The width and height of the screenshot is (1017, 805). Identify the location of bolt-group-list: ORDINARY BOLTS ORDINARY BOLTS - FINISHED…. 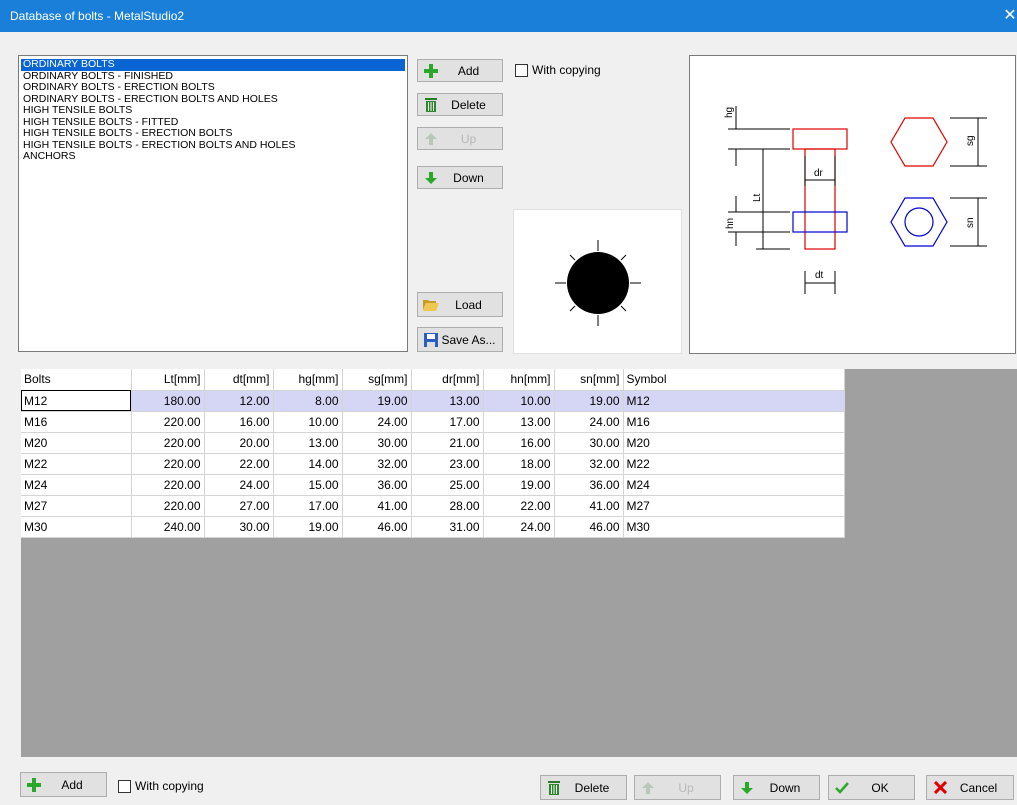
(213, 203).